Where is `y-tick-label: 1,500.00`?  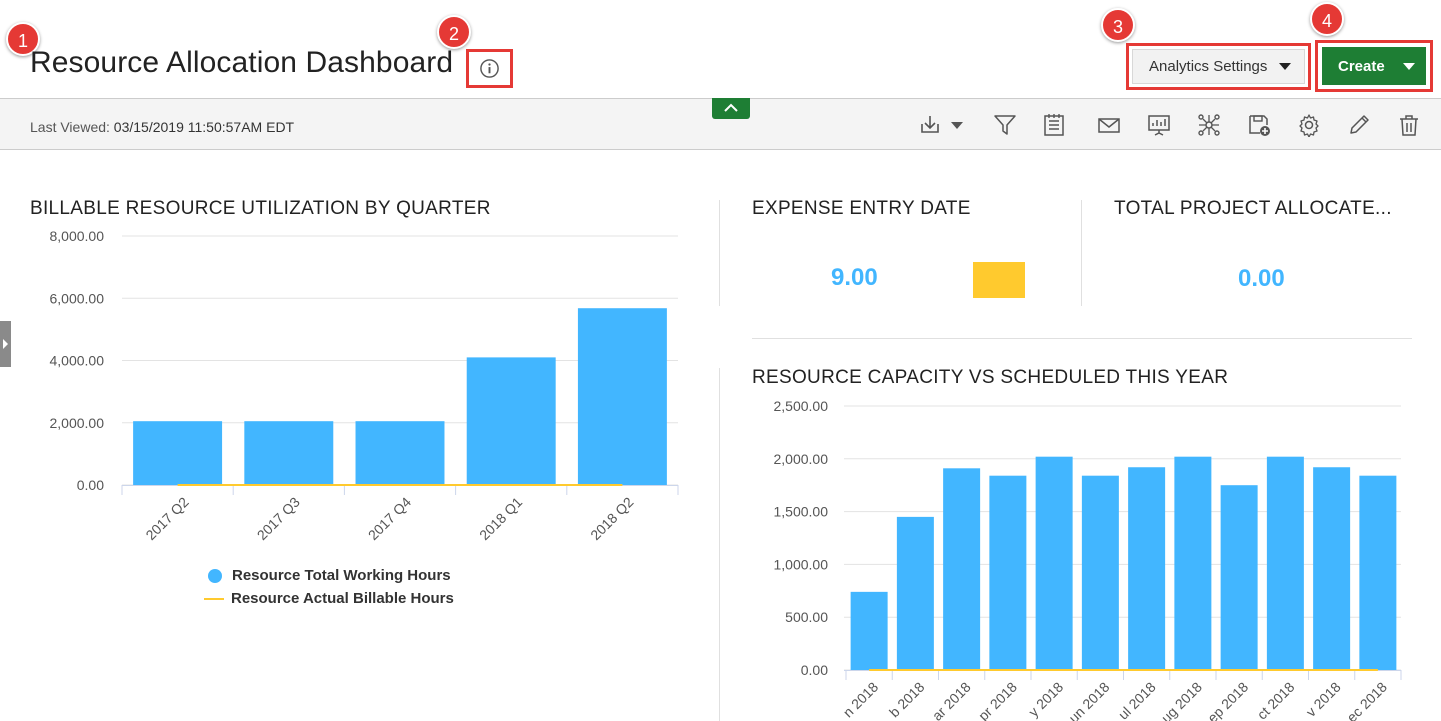
y-tick-label: 1,500.00 is located at coordinates (801, 512).